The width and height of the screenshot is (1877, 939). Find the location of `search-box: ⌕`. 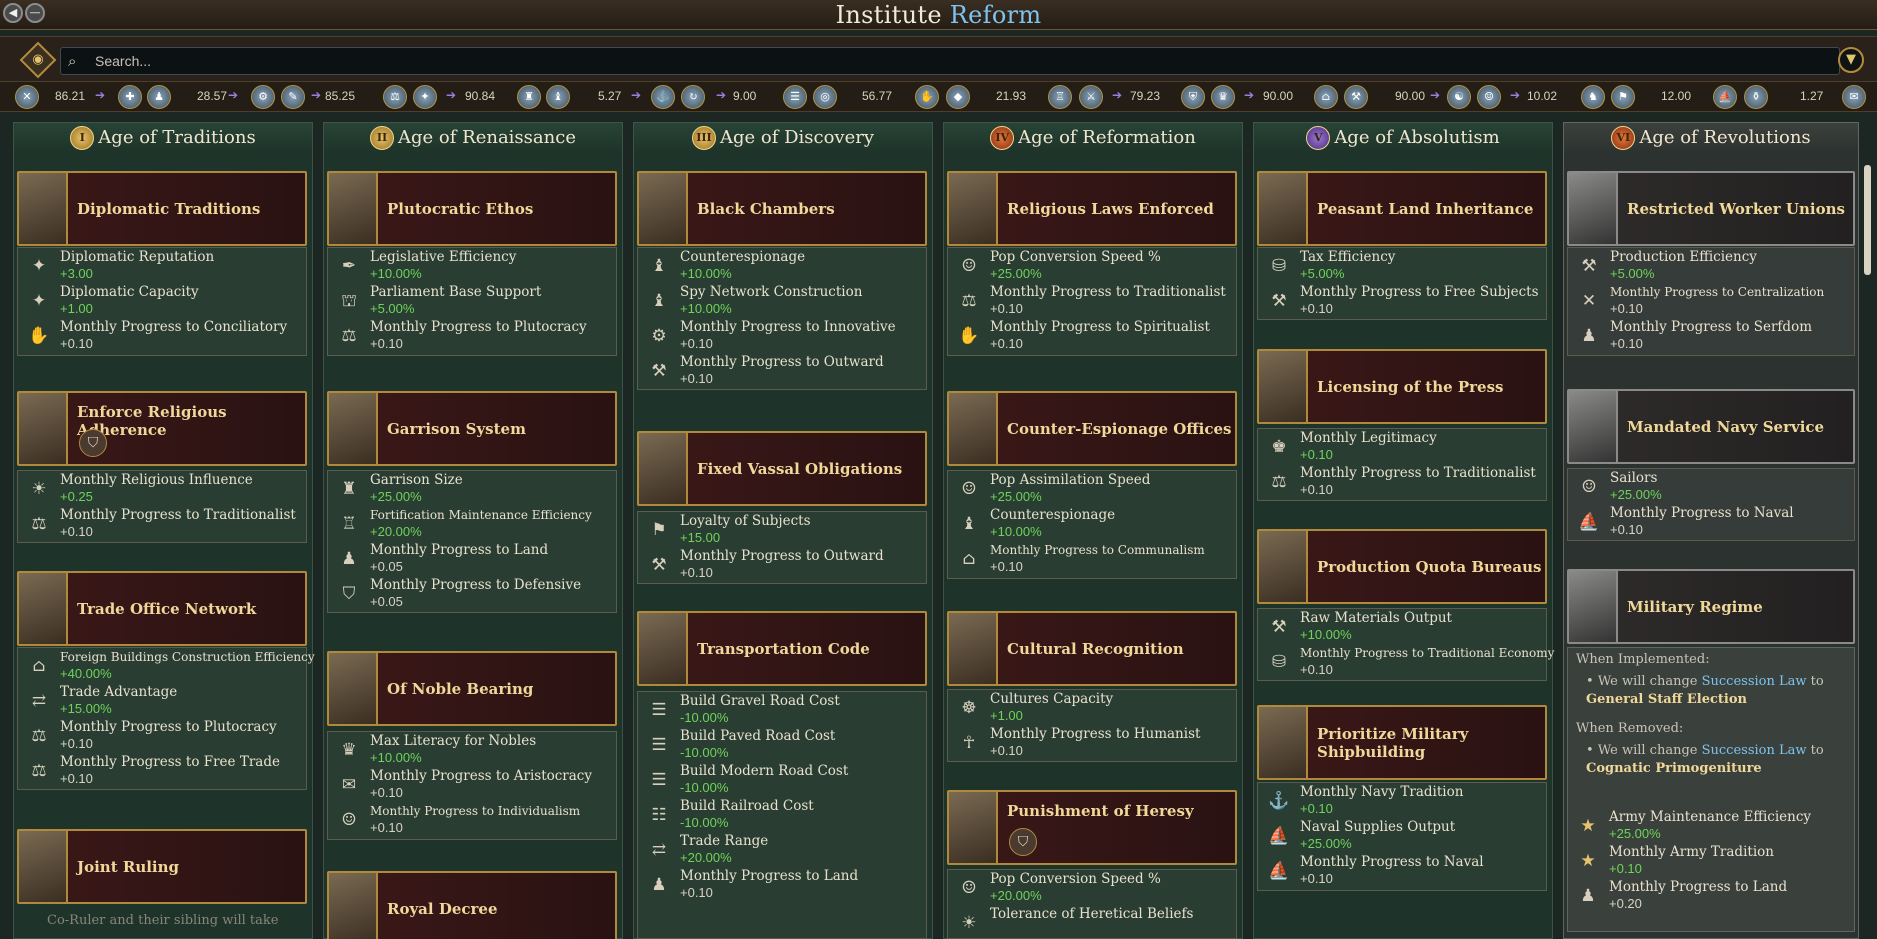

search-box: ⌕ is located at coordinates (950, 61).